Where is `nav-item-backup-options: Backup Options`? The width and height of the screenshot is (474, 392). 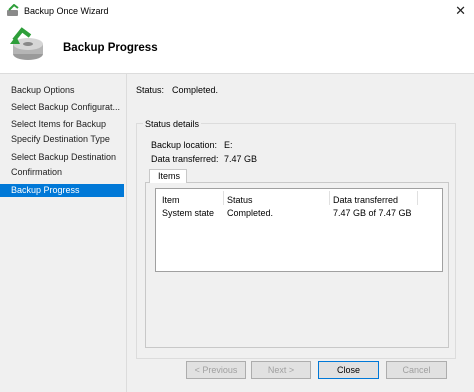
nav-item-backup-options: Backup Options is located at coordinates (68, 90).